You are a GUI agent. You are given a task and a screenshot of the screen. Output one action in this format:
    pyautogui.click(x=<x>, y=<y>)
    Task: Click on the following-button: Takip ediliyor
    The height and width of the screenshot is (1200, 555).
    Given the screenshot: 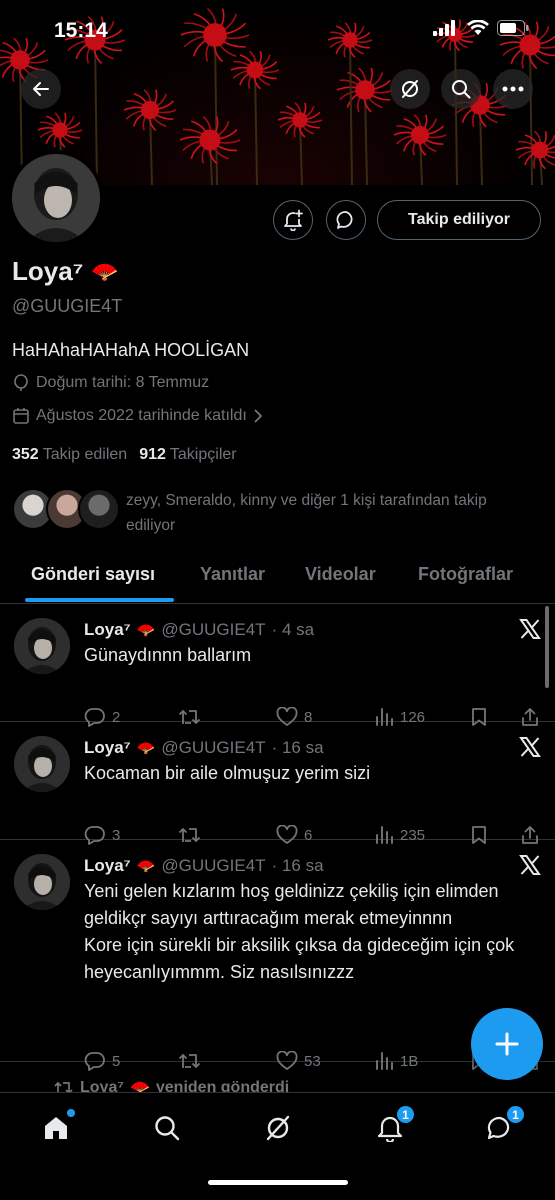 What is the action you would take?
    pyautogui.click(x=459, y=220)
    